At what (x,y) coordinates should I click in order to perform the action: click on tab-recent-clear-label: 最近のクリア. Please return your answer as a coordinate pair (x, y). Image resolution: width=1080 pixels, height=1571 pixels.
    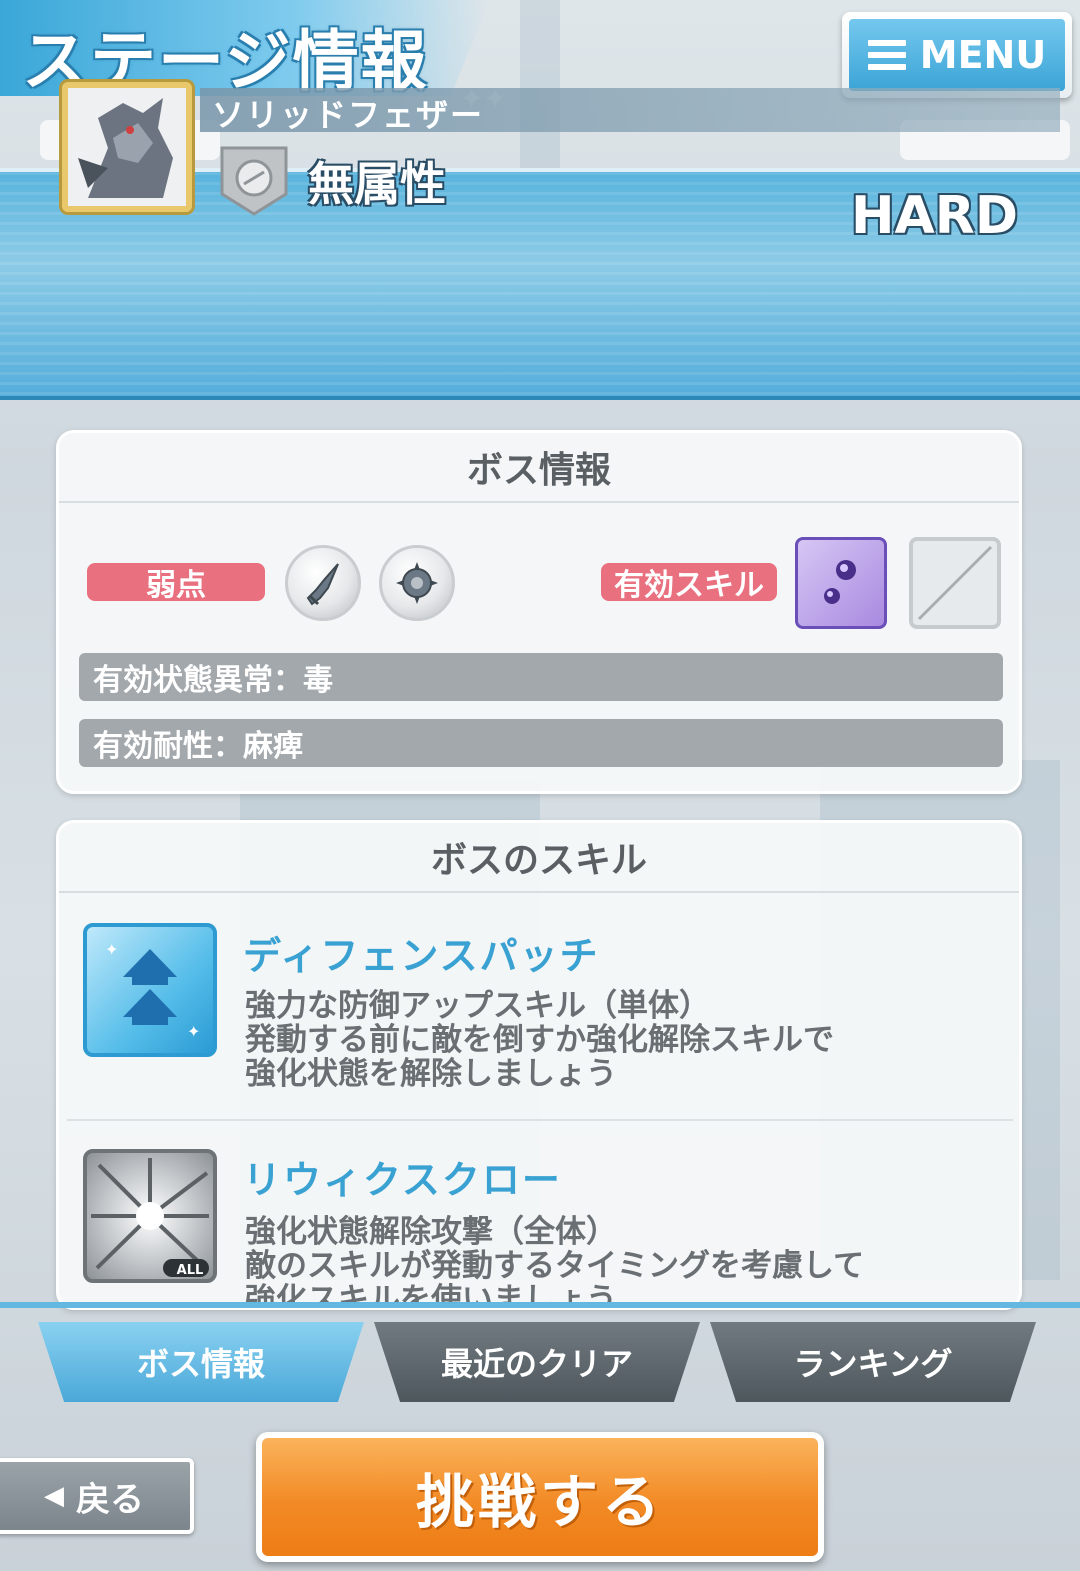
    Looking at the image, I should click on (536, 1364).